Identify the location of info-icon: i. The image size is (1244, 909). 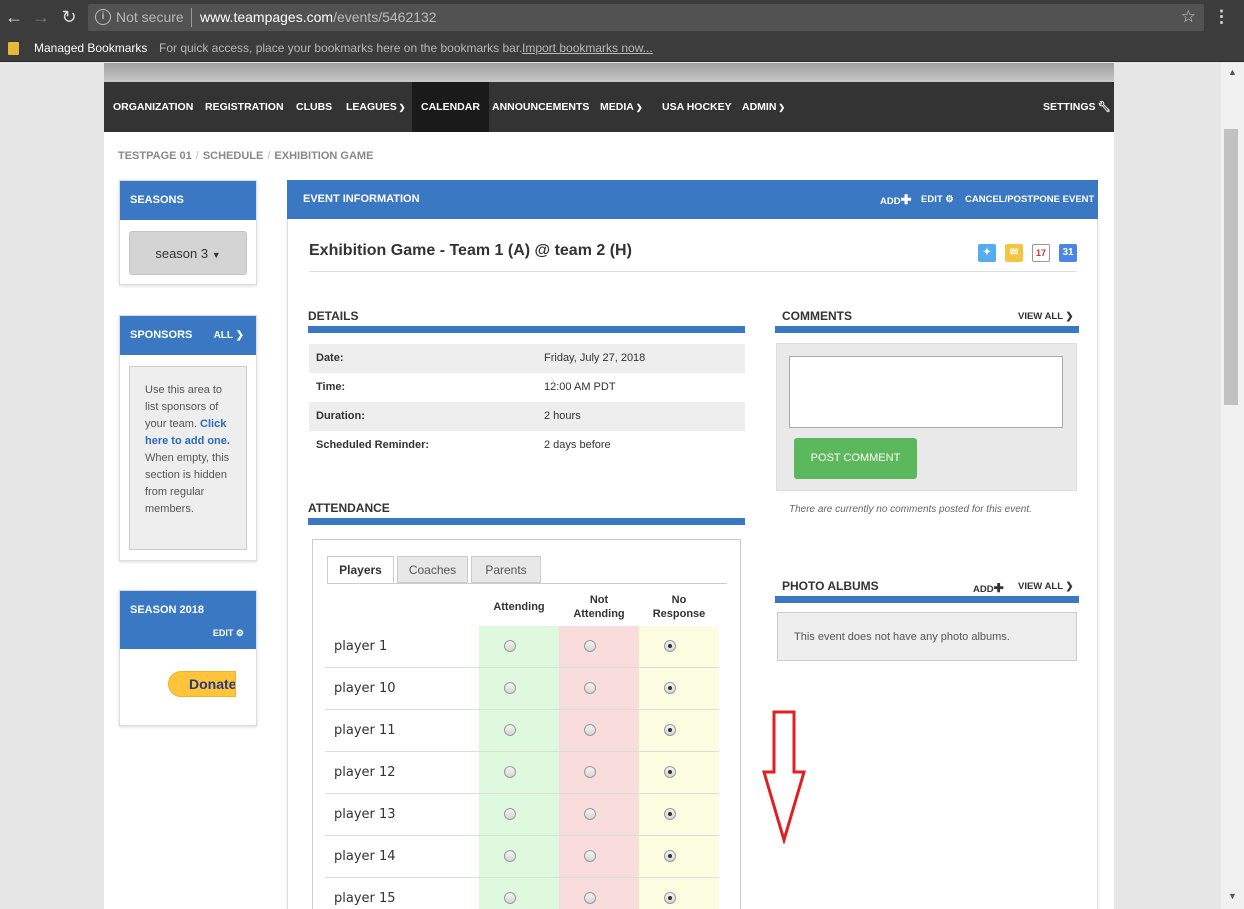
(103, 17).